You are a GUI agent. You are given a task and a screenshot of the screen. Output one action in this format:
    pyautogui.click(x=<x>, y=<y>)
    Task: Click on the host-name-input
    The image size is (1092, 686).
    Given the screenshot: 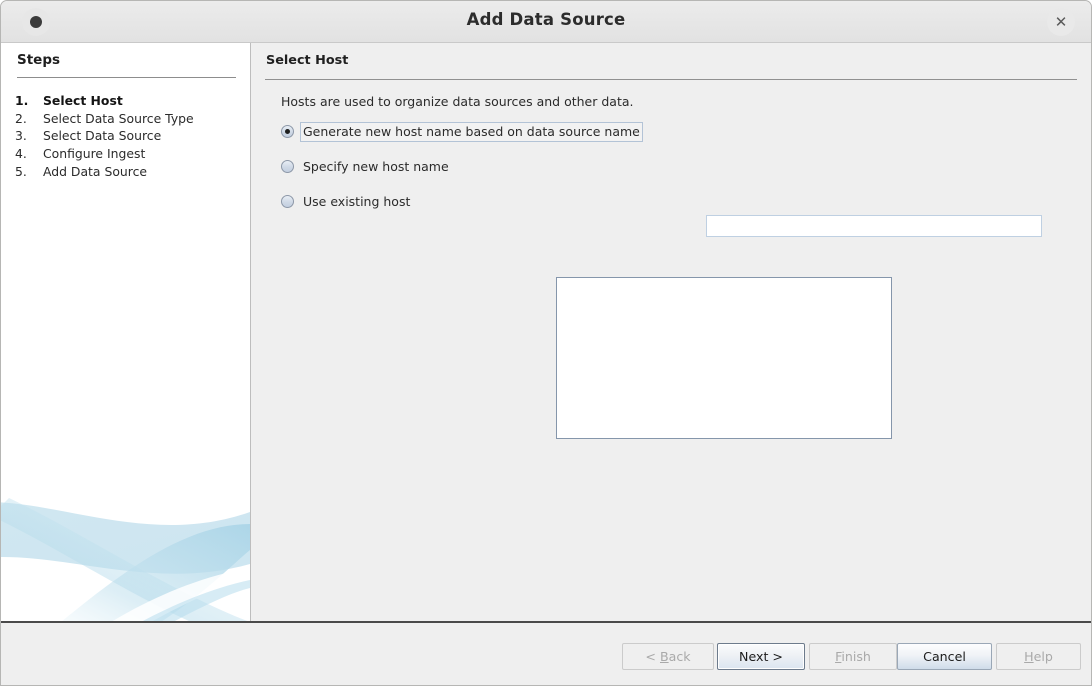 What is the action you would take?
    pyautogui.click(x=874, y=226)
    